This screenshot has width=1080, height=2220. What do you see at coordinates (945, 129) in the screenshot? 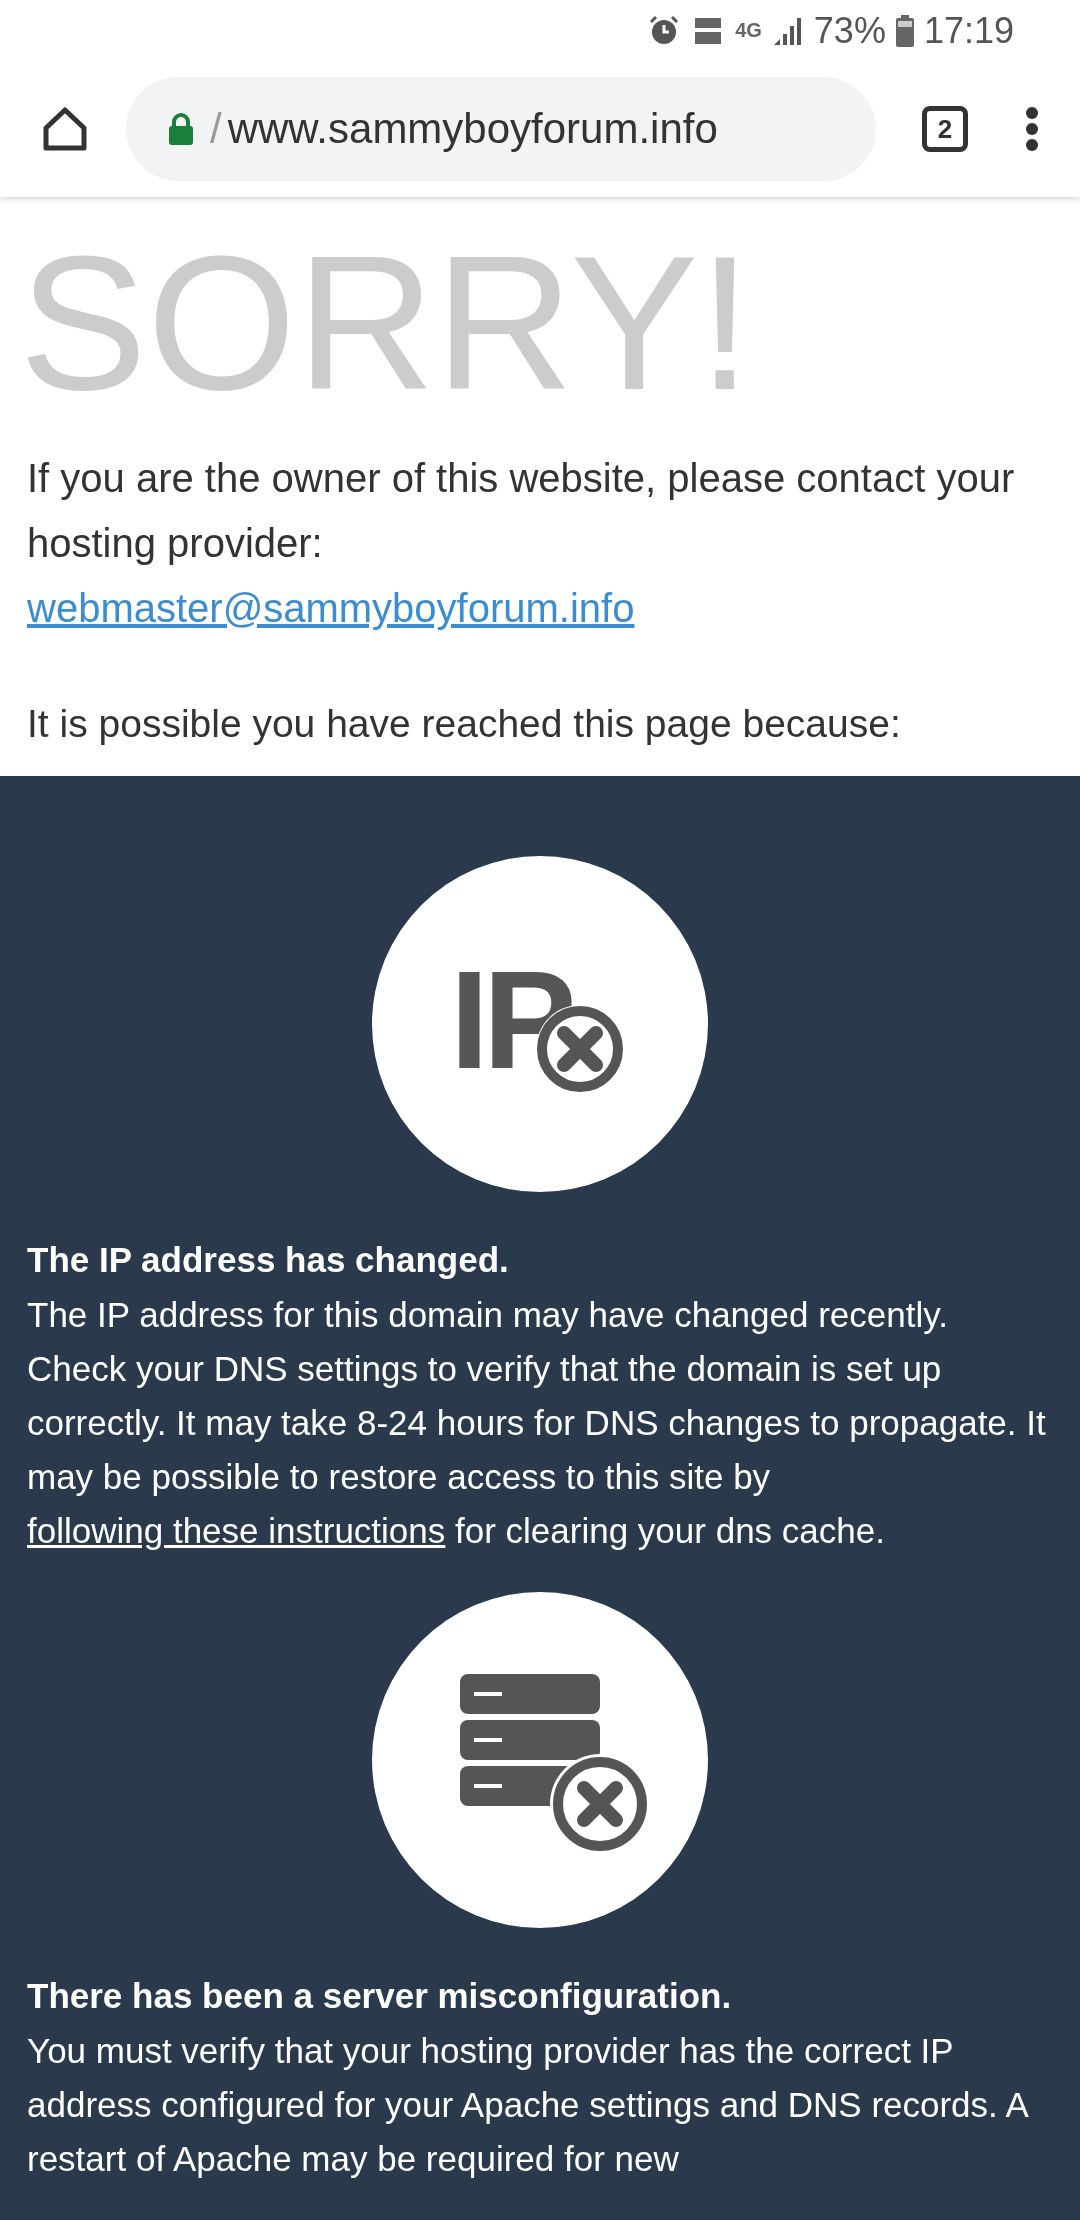
I see `tab-count-button: 2` at bounding box center [945, 129].